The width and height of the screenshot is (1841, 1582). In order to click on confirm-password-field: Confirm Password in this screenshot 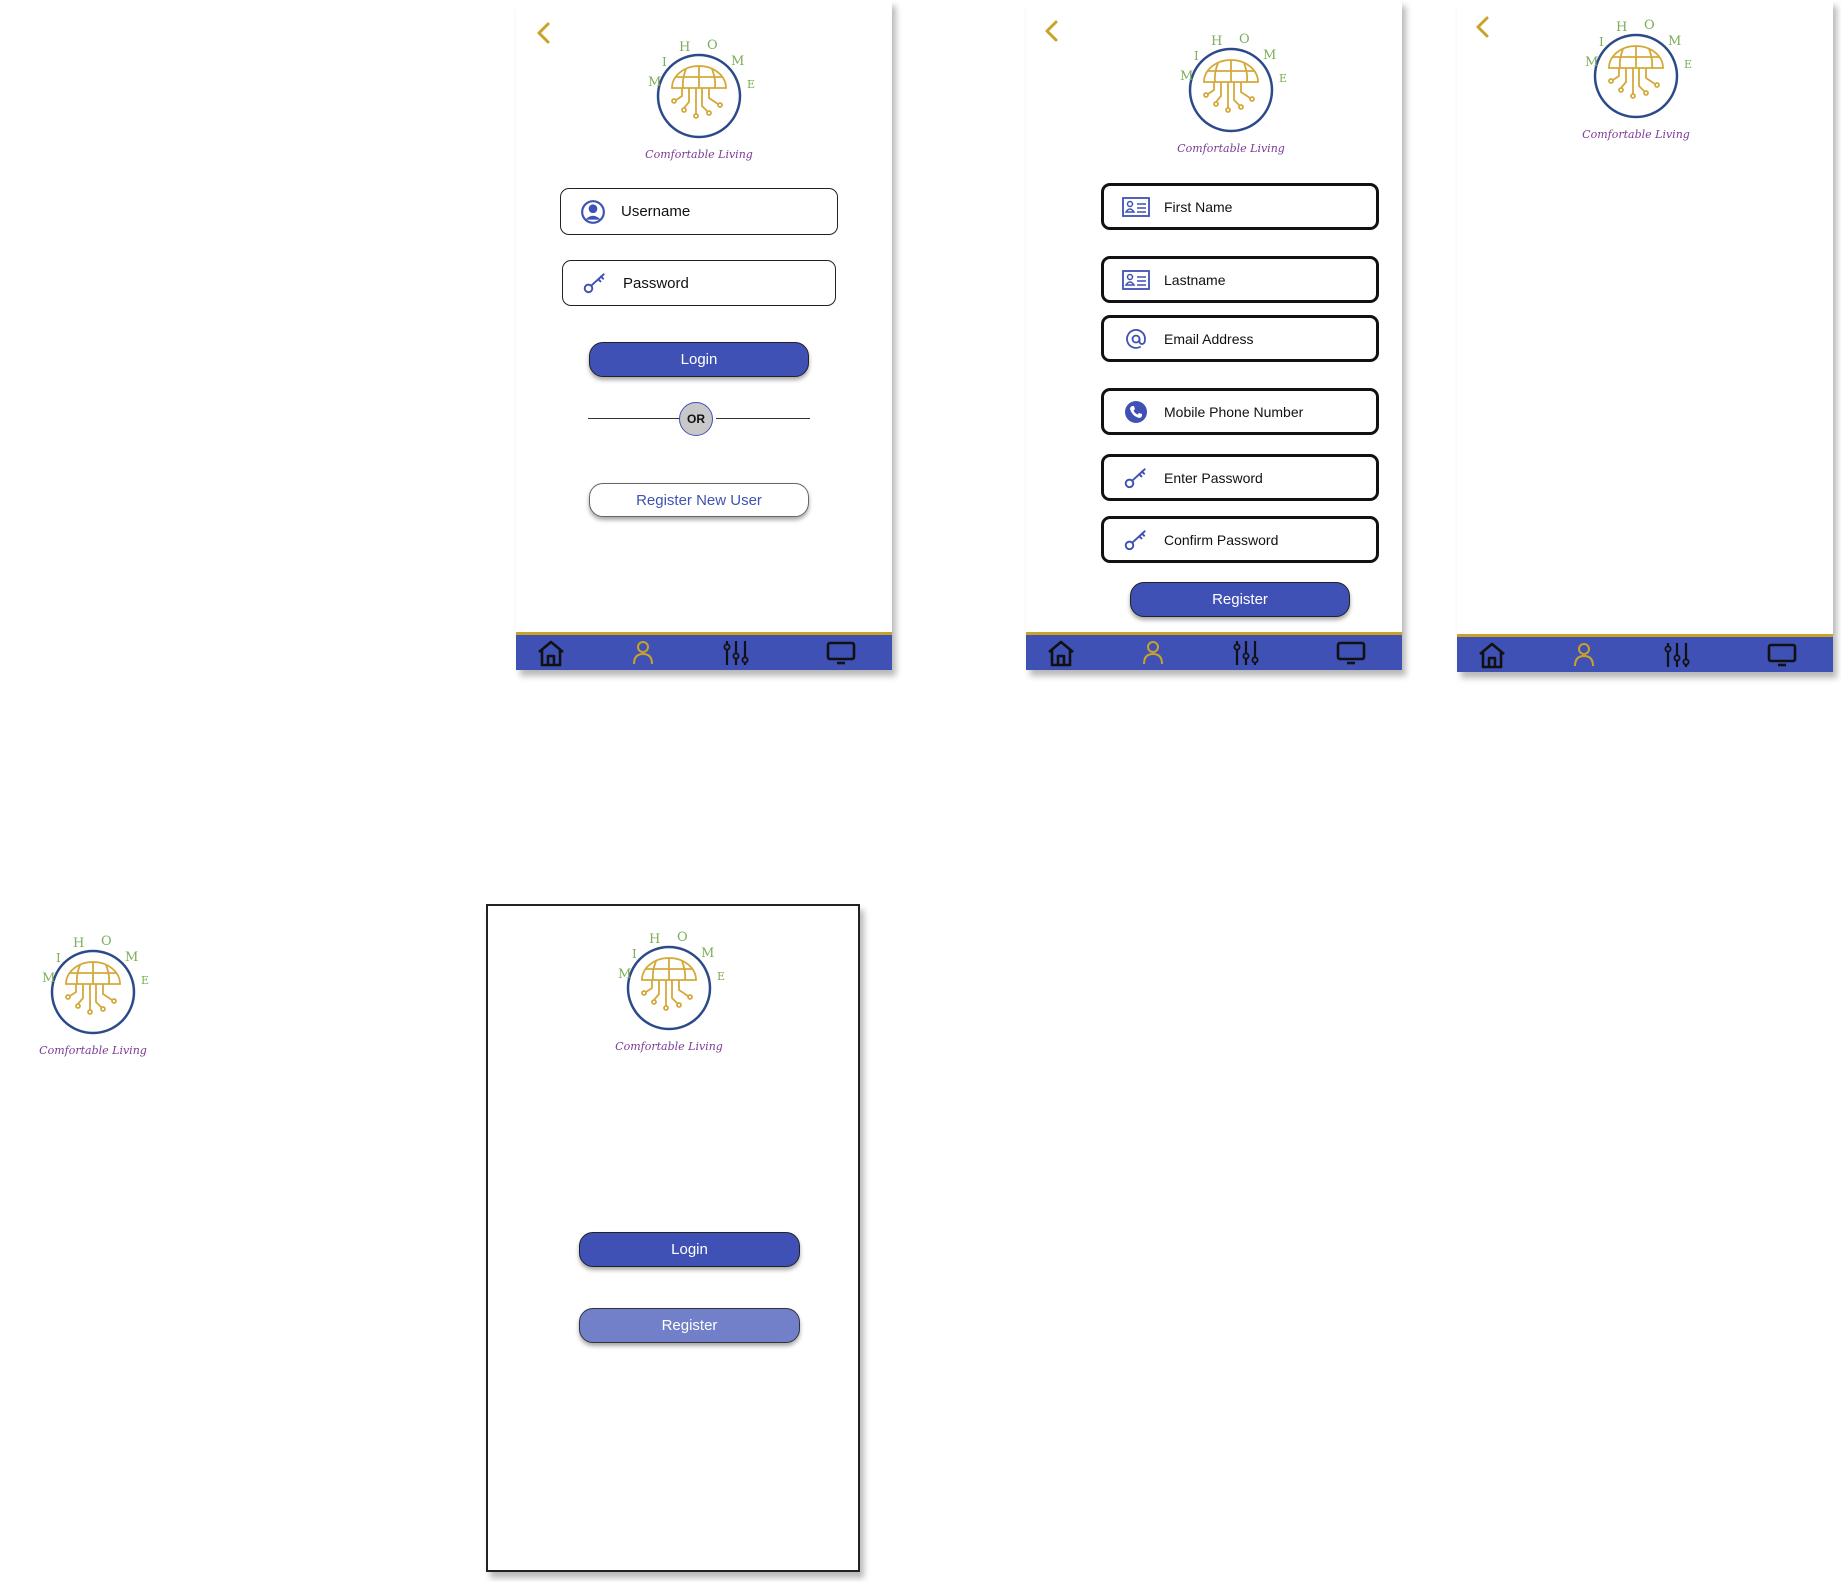, I will do `click(1240, 539)`.